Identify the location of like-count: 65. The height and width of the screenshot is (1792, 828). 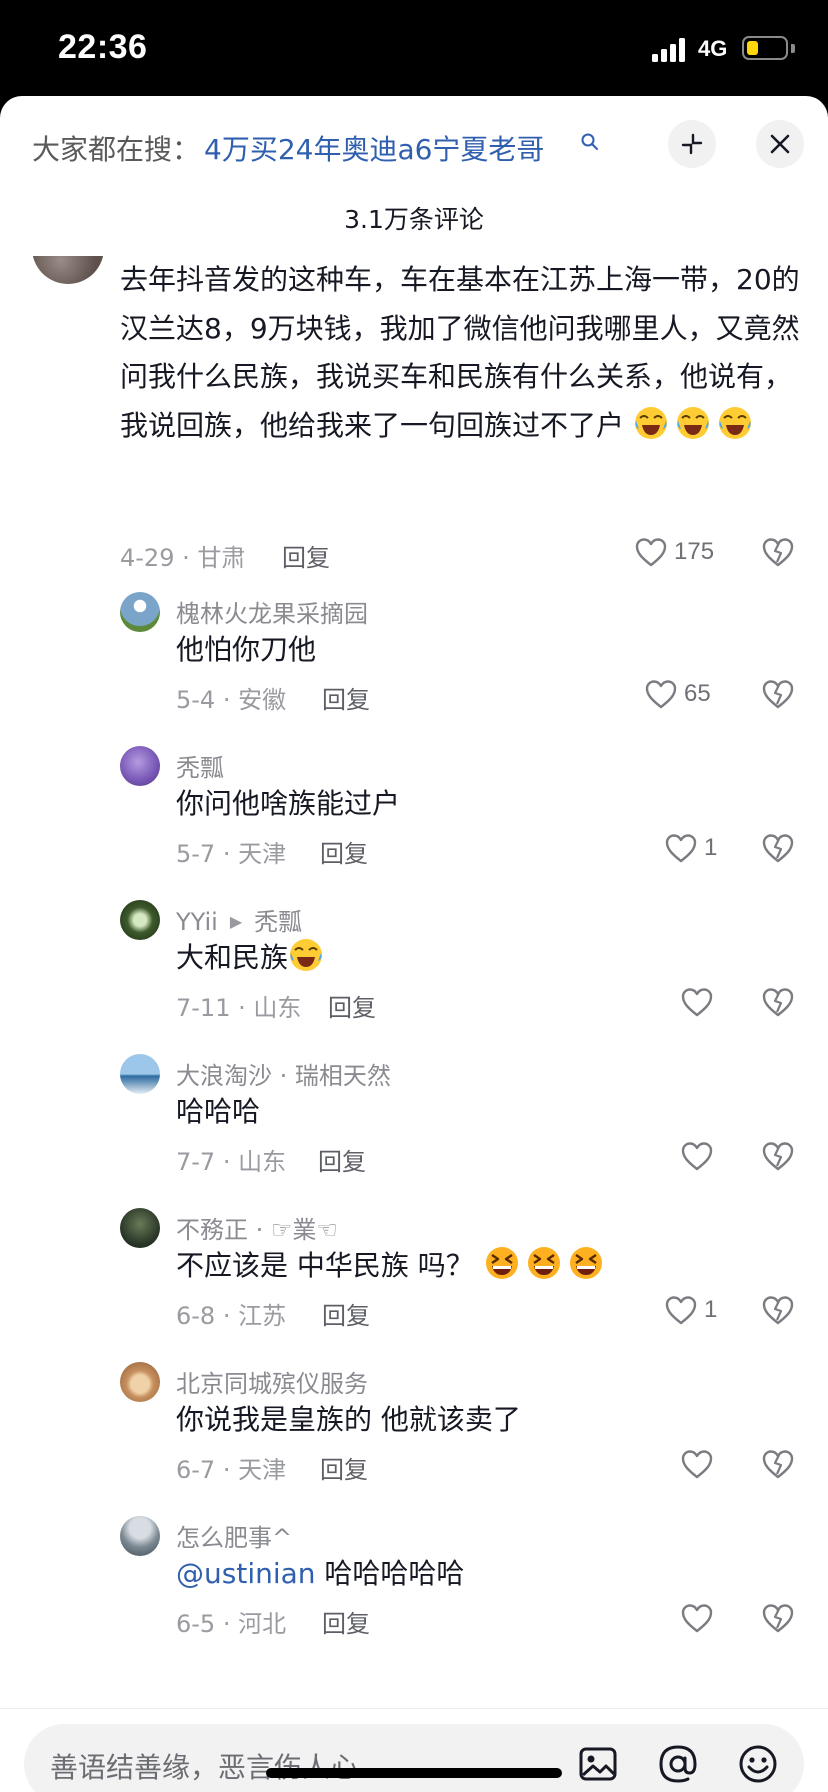
(697, 693).